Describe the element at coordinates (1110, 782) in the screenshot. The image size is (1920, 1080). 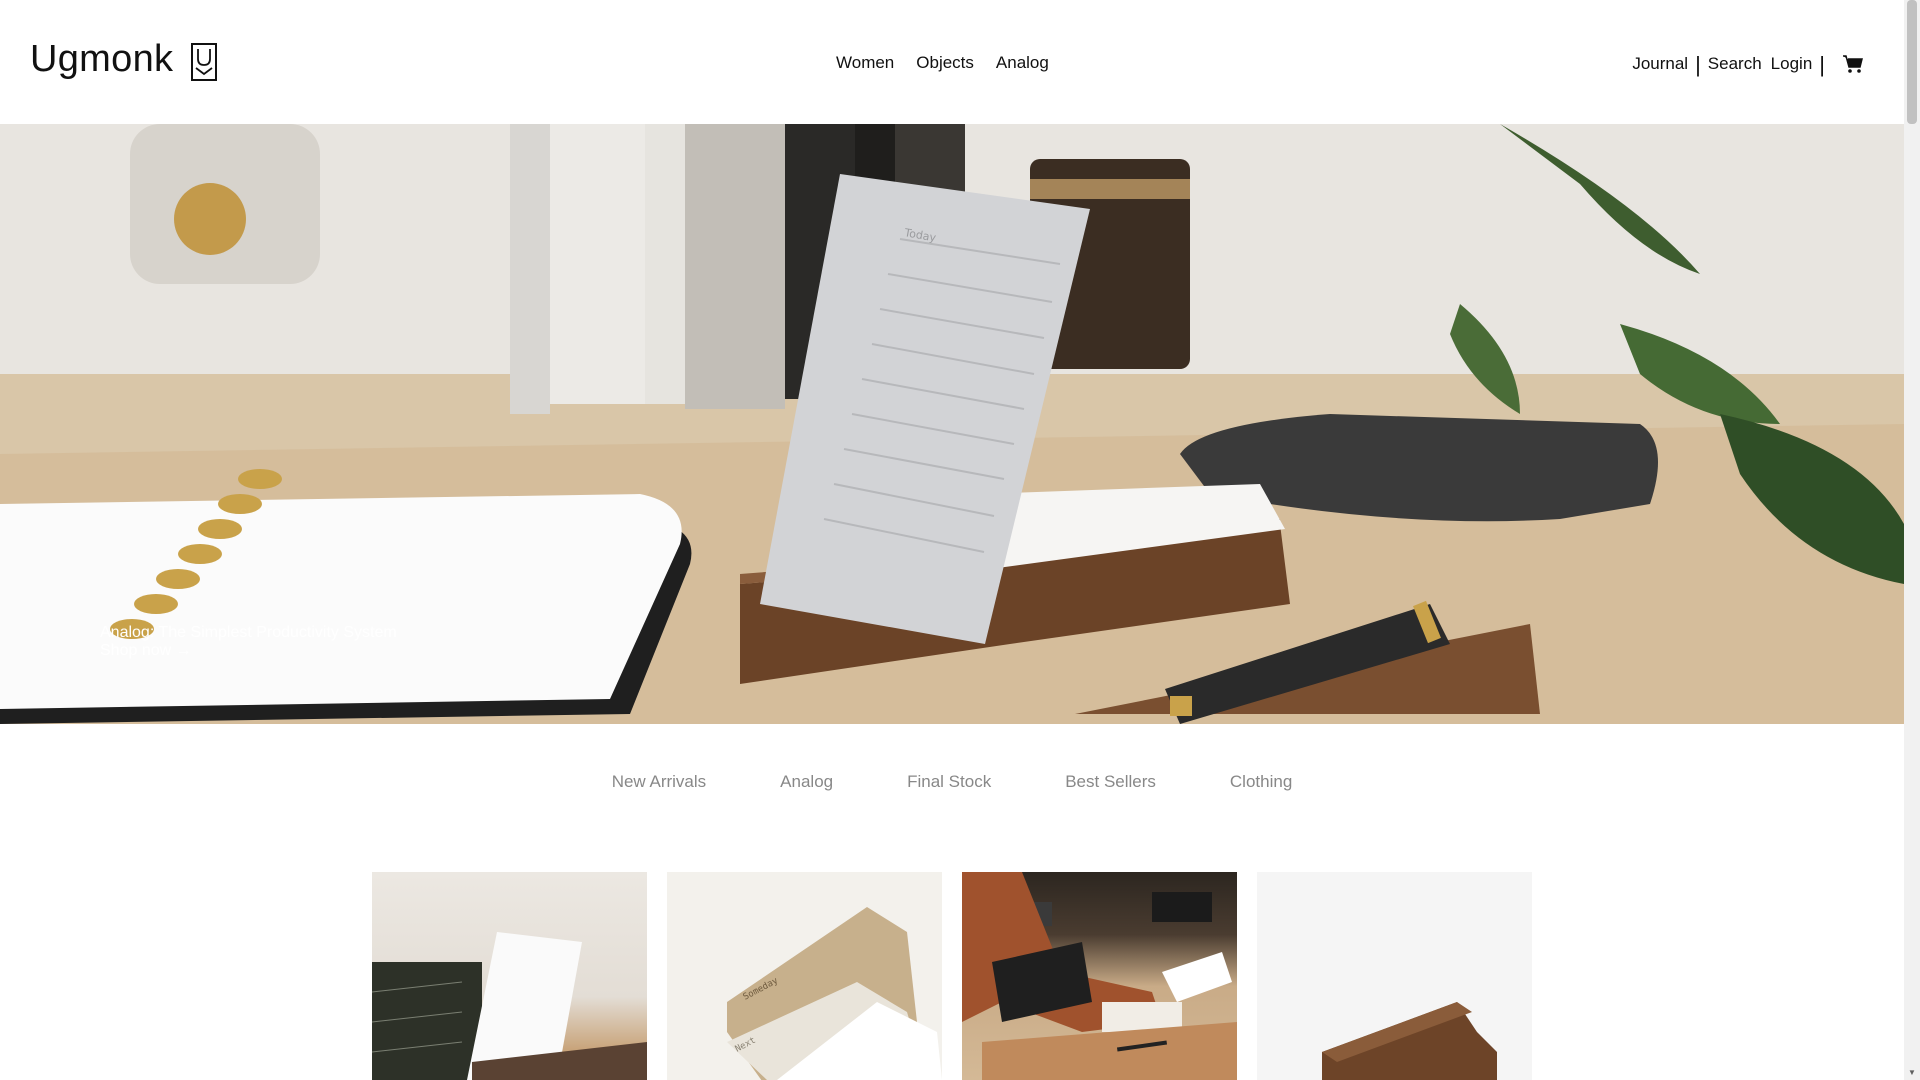
I see `tab-best-sellers: Best Sellers` at that location.